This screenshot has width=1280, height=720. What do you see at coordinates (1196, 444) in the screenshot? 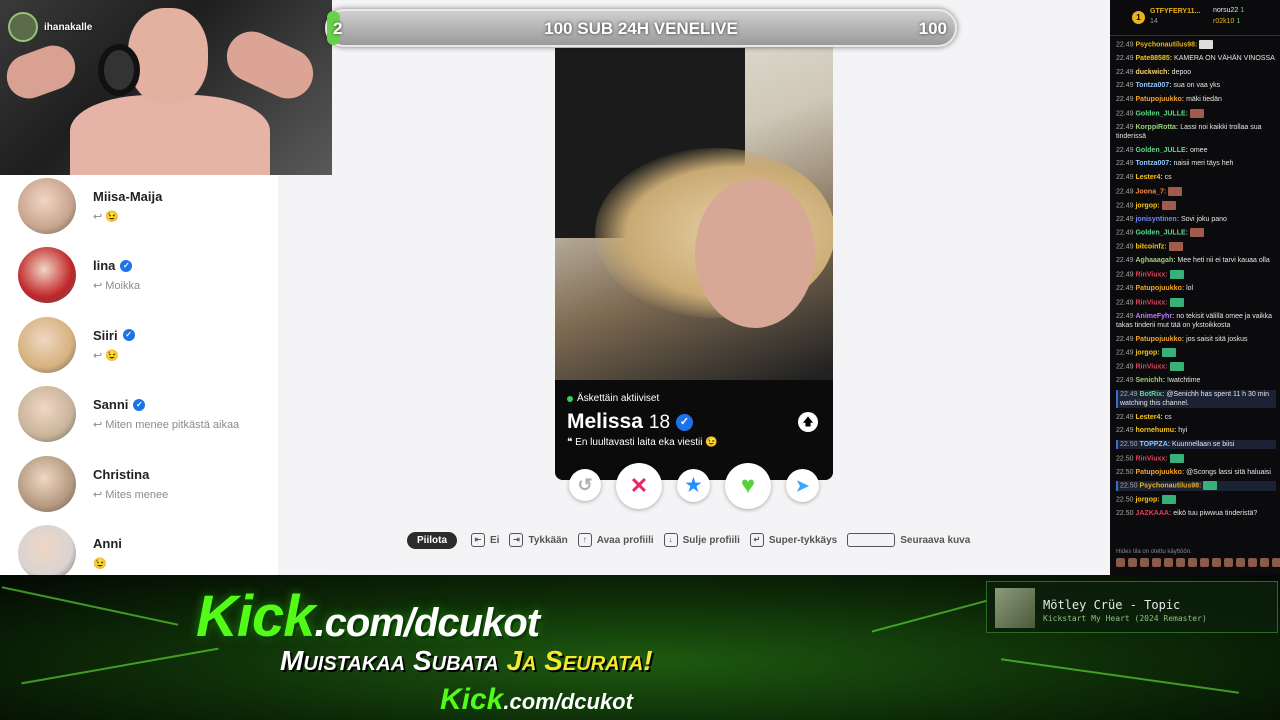
I see `chat-message: 22.50 TOPPZA: Kuunnellaan se biisi` at bounding box center [1196, 444].